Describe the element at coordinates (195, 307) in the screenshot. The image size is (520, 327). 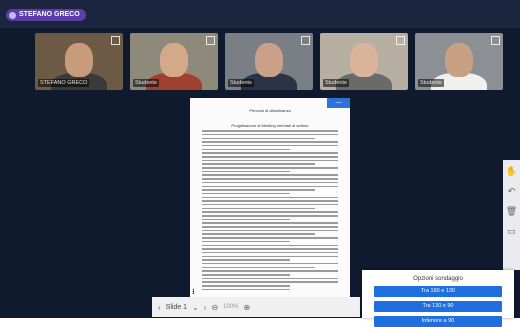
I see `chevron-down-icon: ⌄` at that location.